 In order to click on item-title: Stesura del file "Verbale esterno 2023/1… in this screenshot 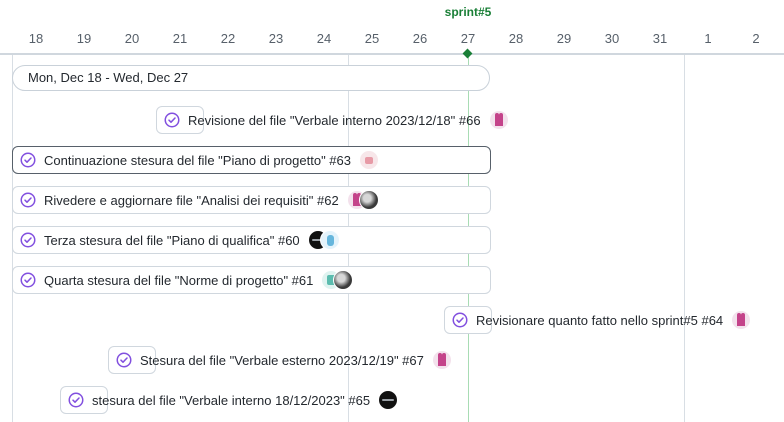, I will do `click(282, 360)`.